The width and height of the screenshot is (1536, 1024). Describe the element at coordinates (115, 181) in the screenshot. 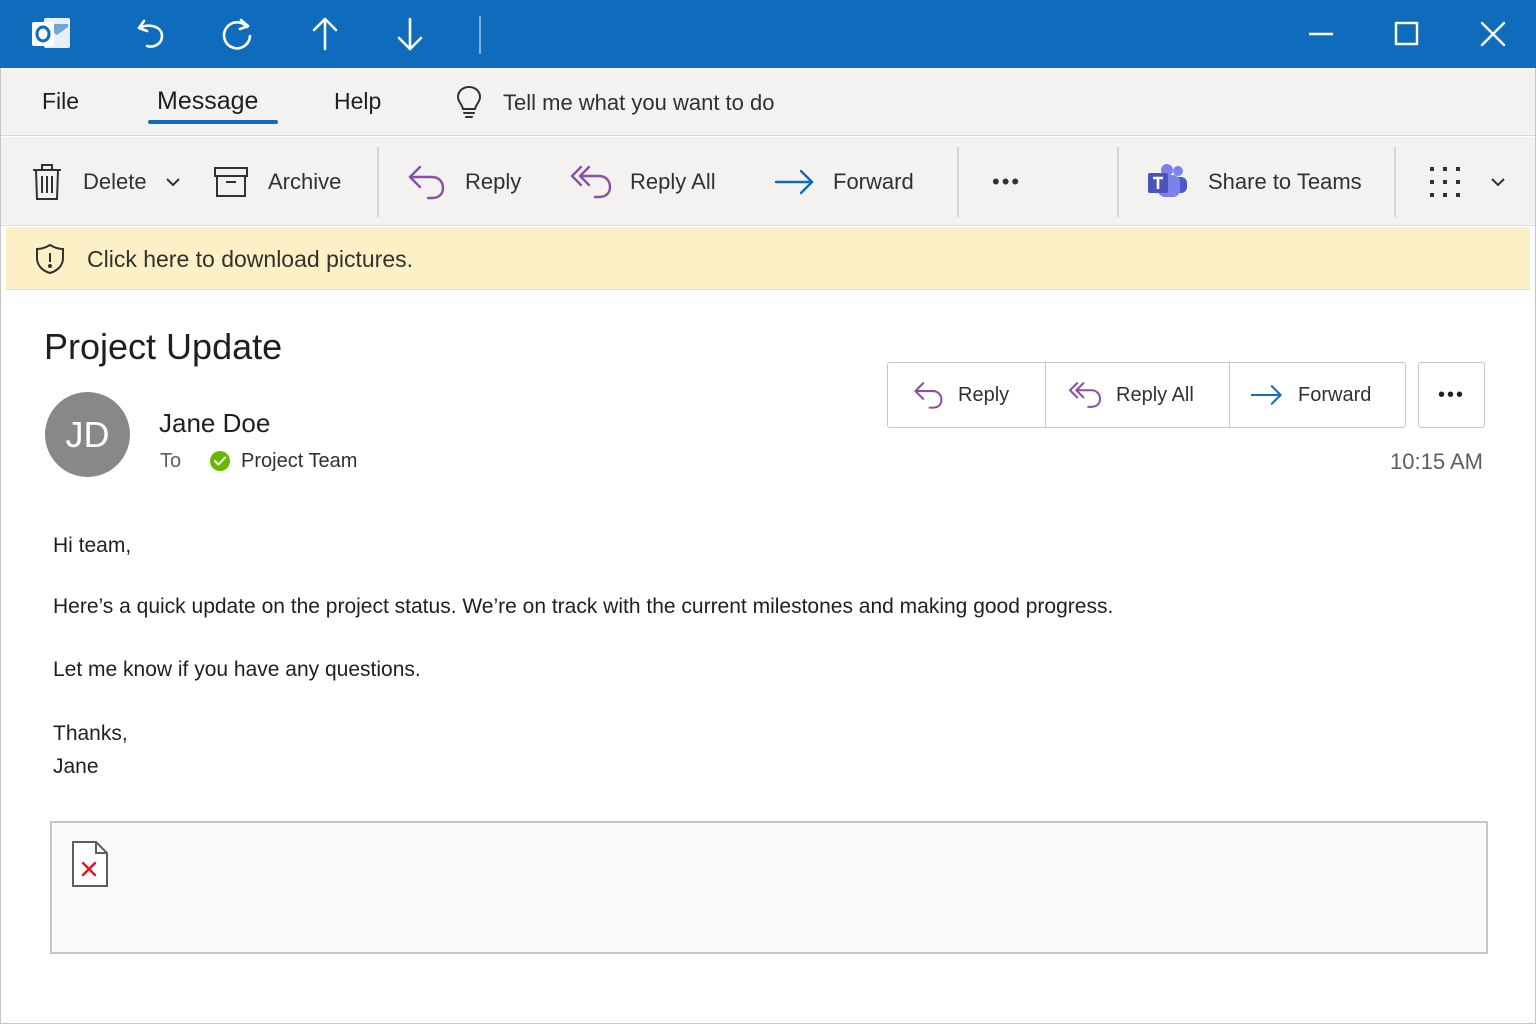

I see `delete-label: Delete` at that location.